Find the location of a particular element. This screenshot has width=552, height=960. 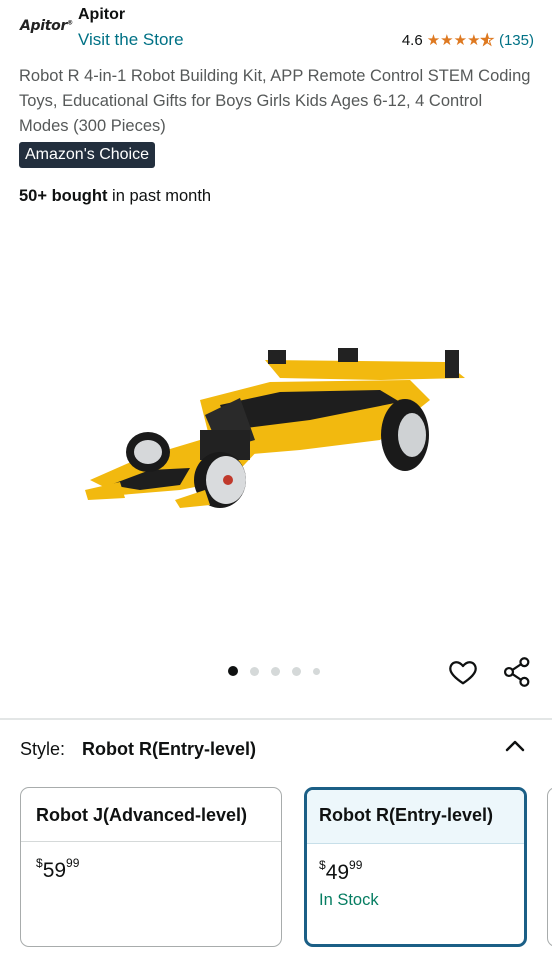

product-image is located at coordinates (280, 430).